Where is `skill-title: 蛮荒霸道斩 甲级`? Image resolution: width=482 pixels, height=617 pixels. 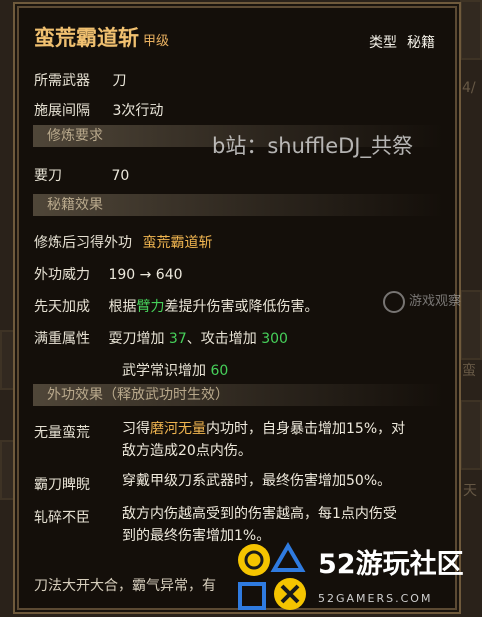
skill-title: 蛮荒霸道斩 甲级 is located at coordinates (101, 37).